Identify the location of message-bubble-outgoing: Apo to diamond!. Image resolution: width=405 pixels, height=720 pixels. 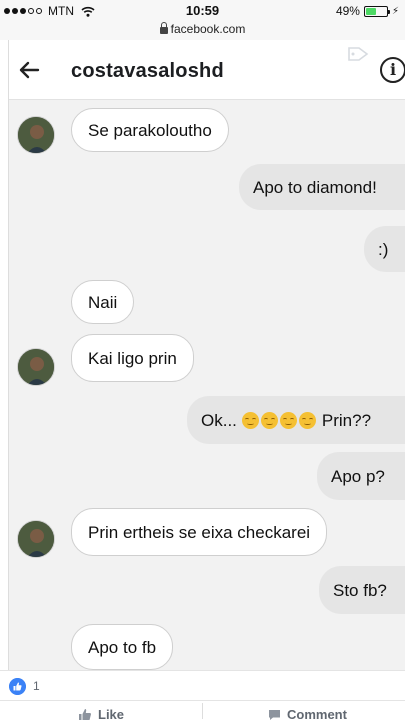
(322, 187).